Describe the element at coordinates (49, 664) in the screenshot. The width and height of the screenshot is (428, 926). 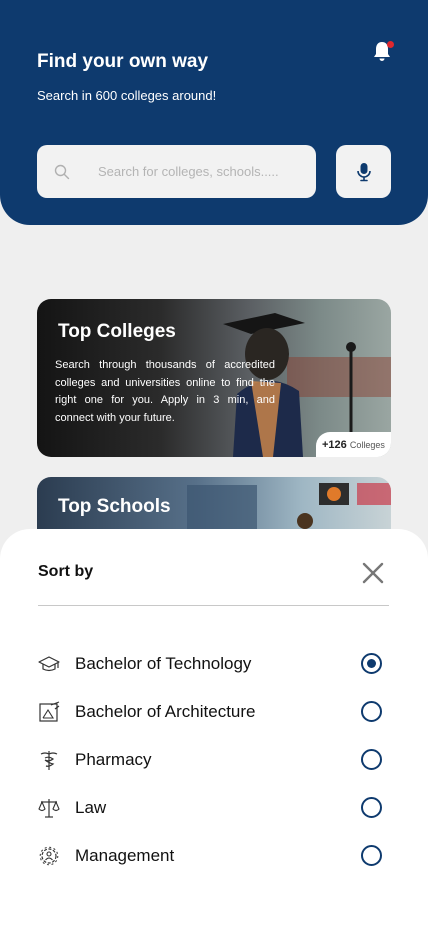
I see `graduation-cap-icon` at that location.